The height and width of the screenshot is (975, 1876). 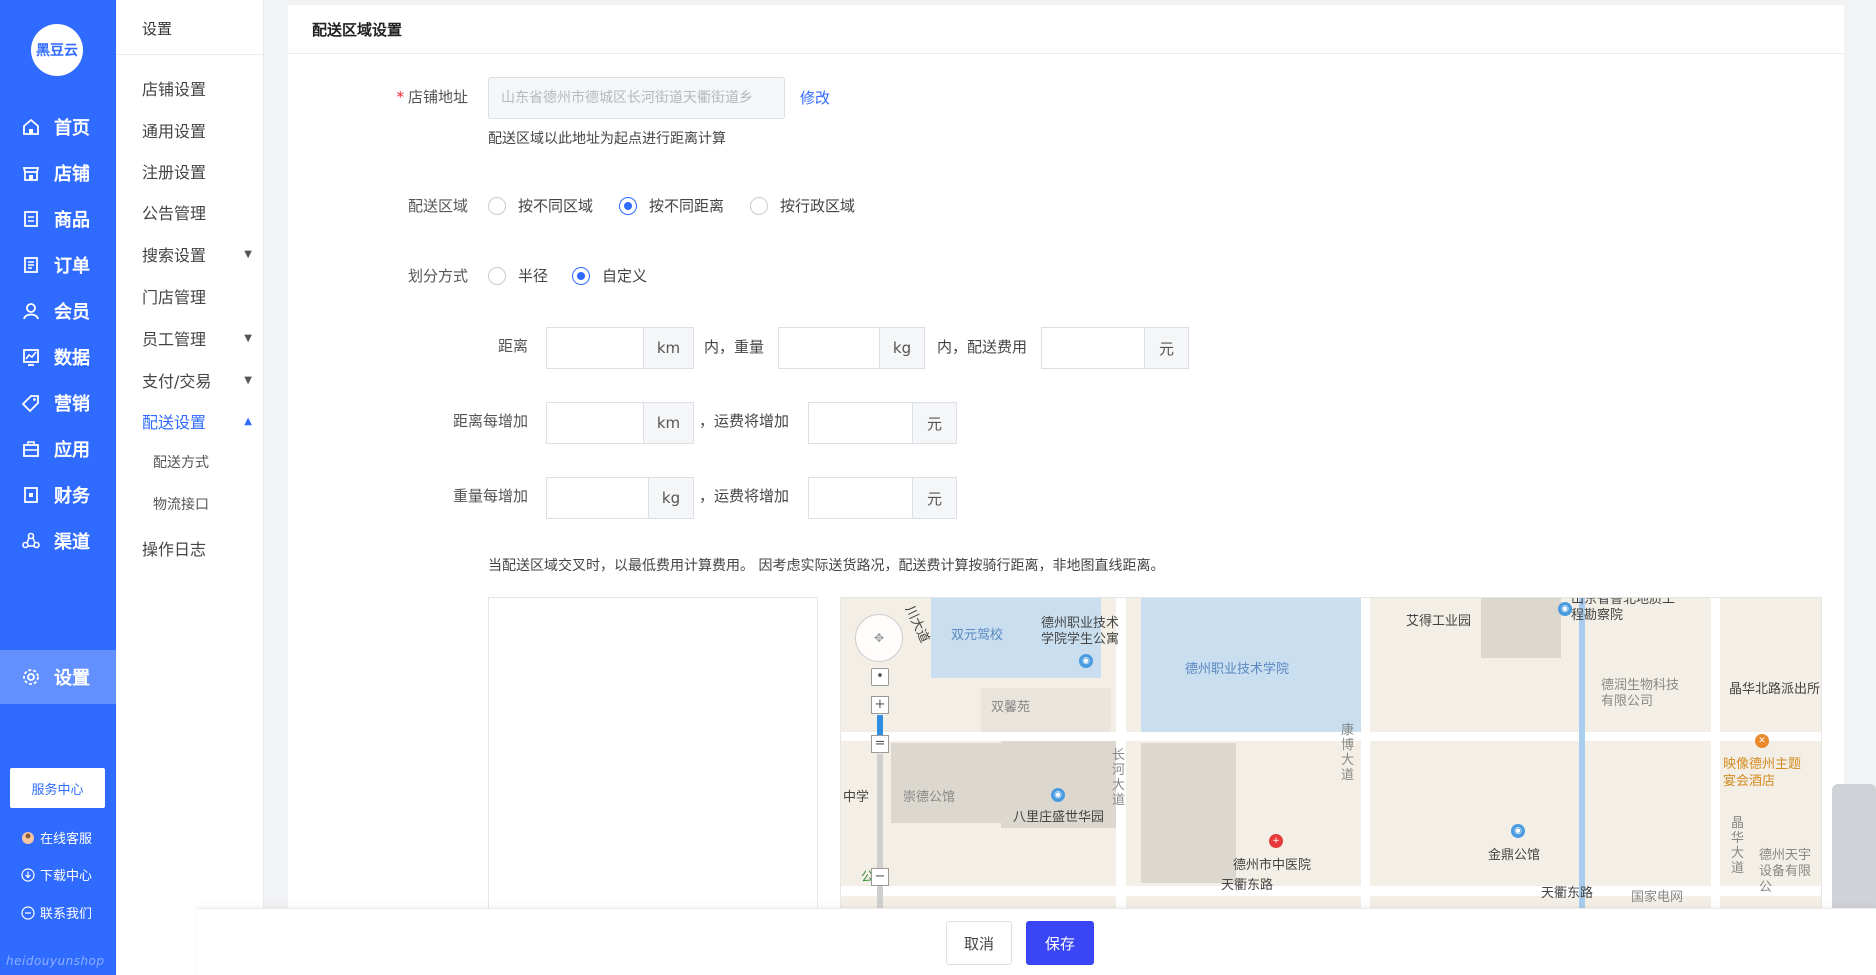 I want to click on within-weight-text: 内，重量, so click(x=734, y=347).